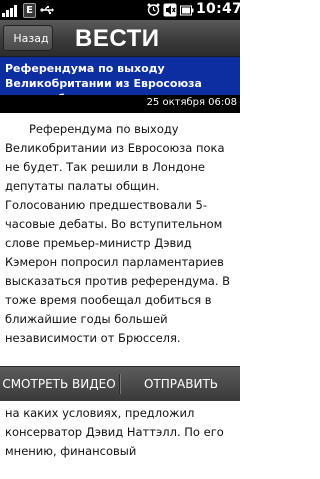 This screenshot has width=320, height=479. I want to click on watch-video-button: СМОТРЕТЬ ВИДЕО, so click(59, 384).